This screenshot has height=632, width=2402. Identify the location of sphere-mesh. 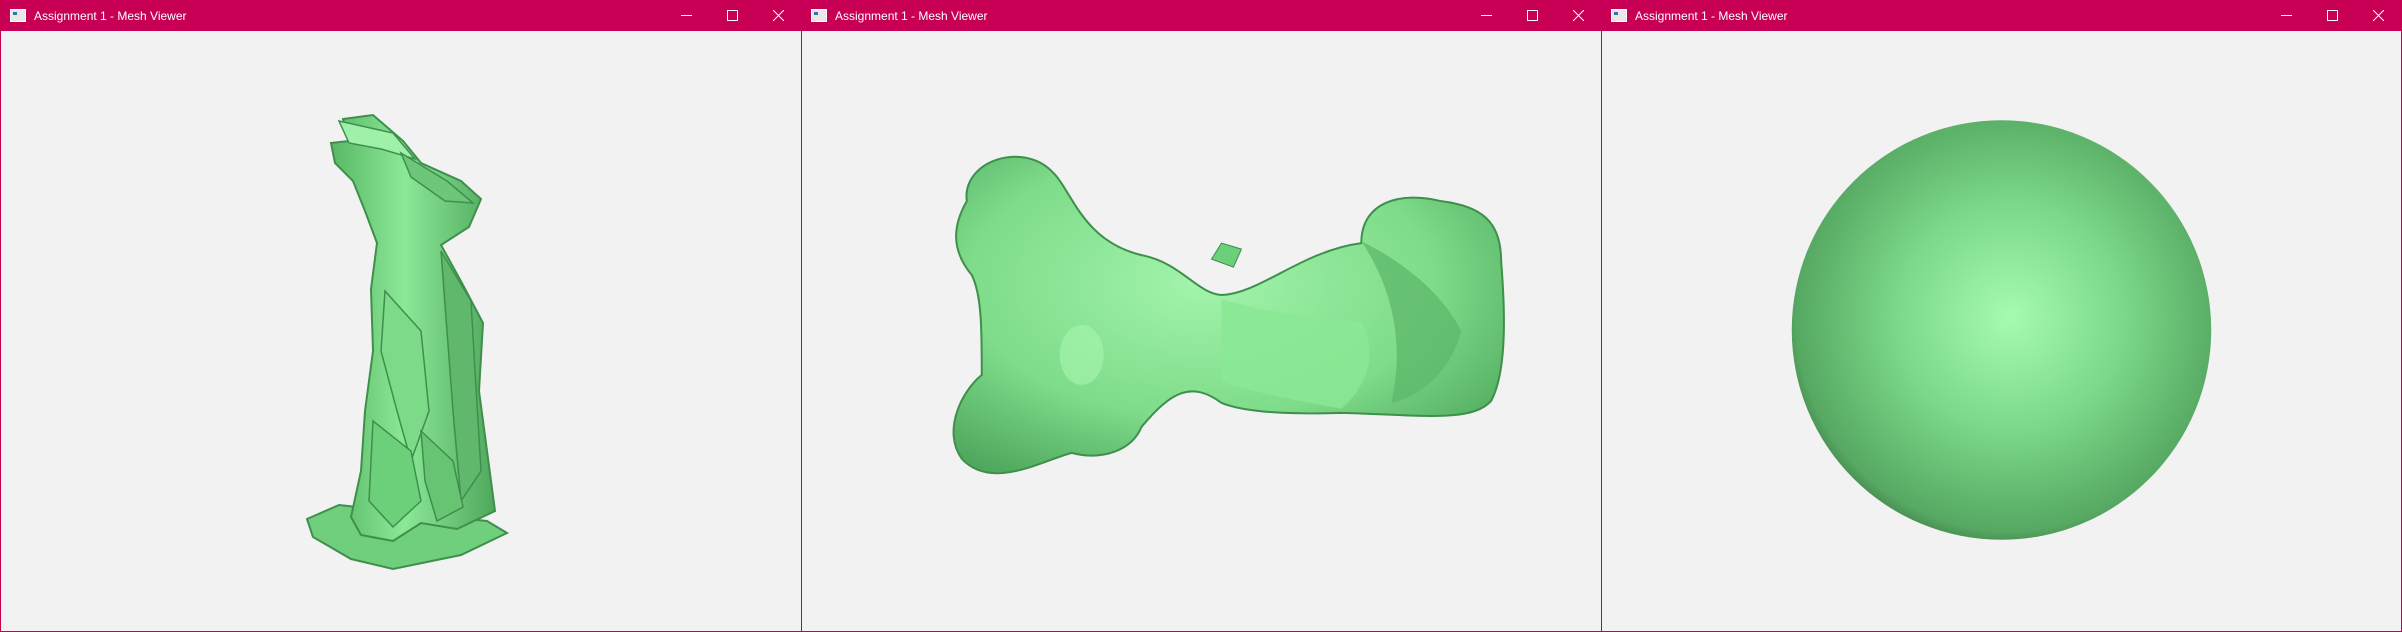
(2001, 330).